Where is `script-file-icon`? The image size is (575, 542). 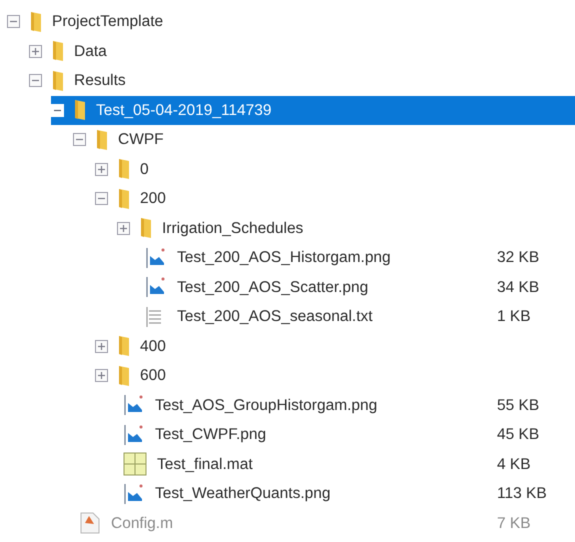 script-file-icon is located at coordinates (90, 523).